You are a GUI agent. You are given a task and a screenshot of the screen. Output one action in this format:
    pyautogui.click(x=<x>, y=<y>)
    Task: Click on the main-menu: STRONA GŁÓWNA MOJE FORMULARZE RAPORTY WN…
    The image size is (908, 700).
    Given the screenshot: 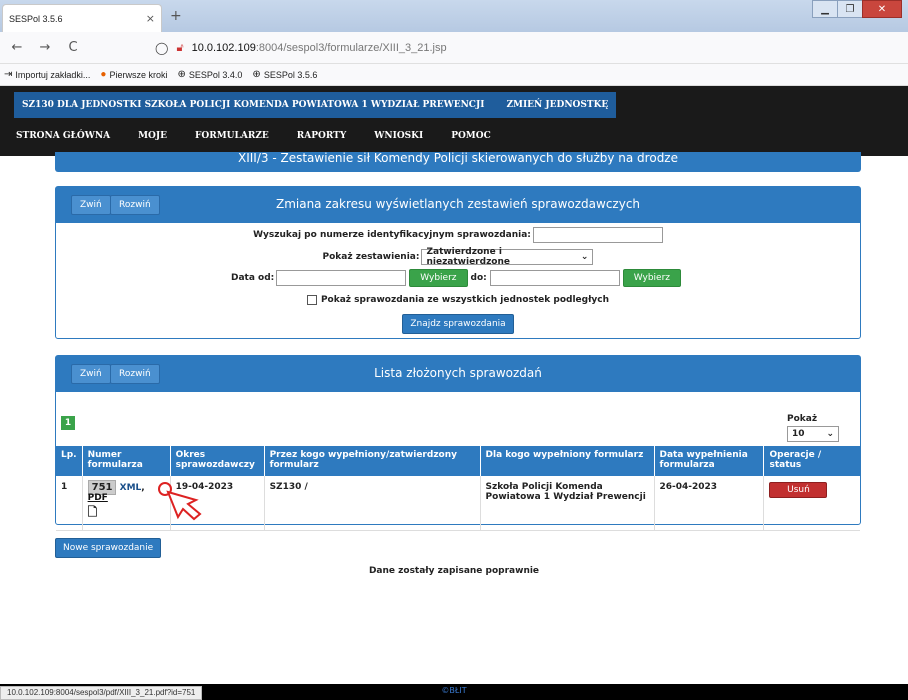 What is the action you would take?
    pyautogui.click(x=251, y=136)
    